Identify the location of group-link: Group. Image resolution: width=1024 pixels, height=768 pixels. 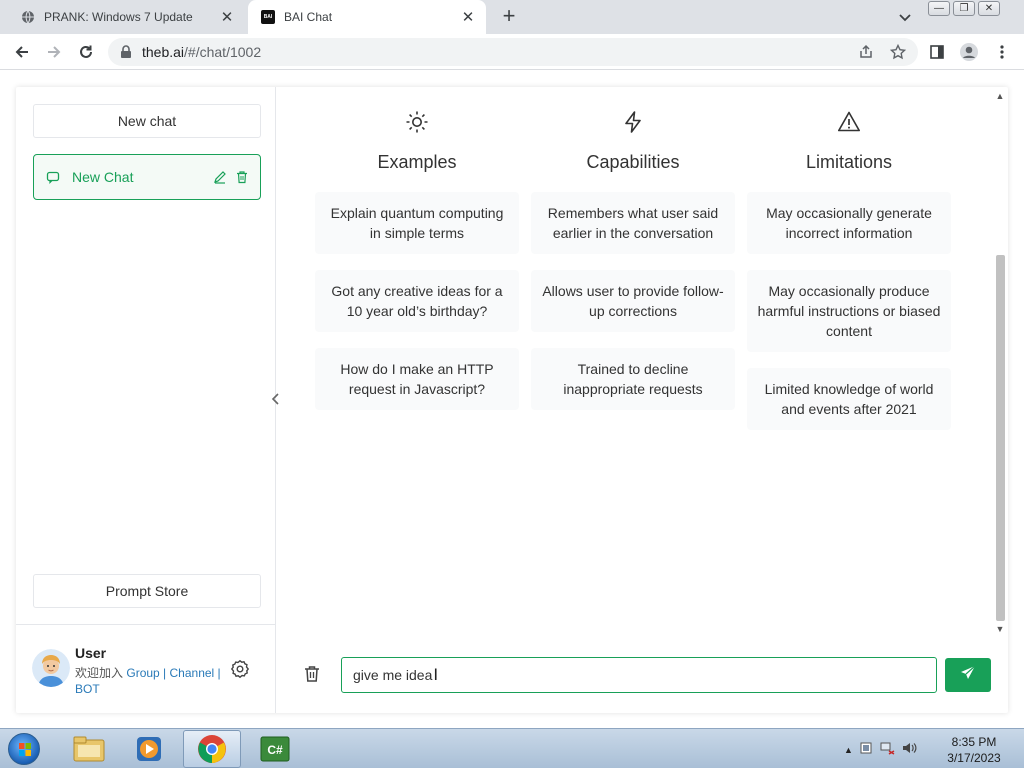
(142, 673).